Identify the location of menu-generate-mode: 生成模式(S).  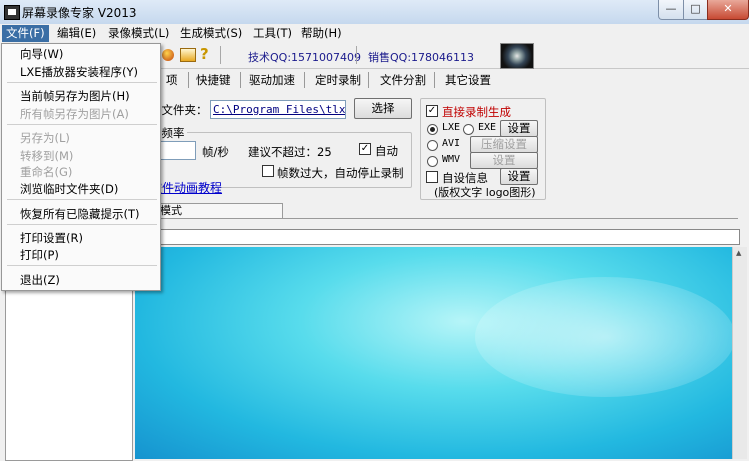
(211, 33).